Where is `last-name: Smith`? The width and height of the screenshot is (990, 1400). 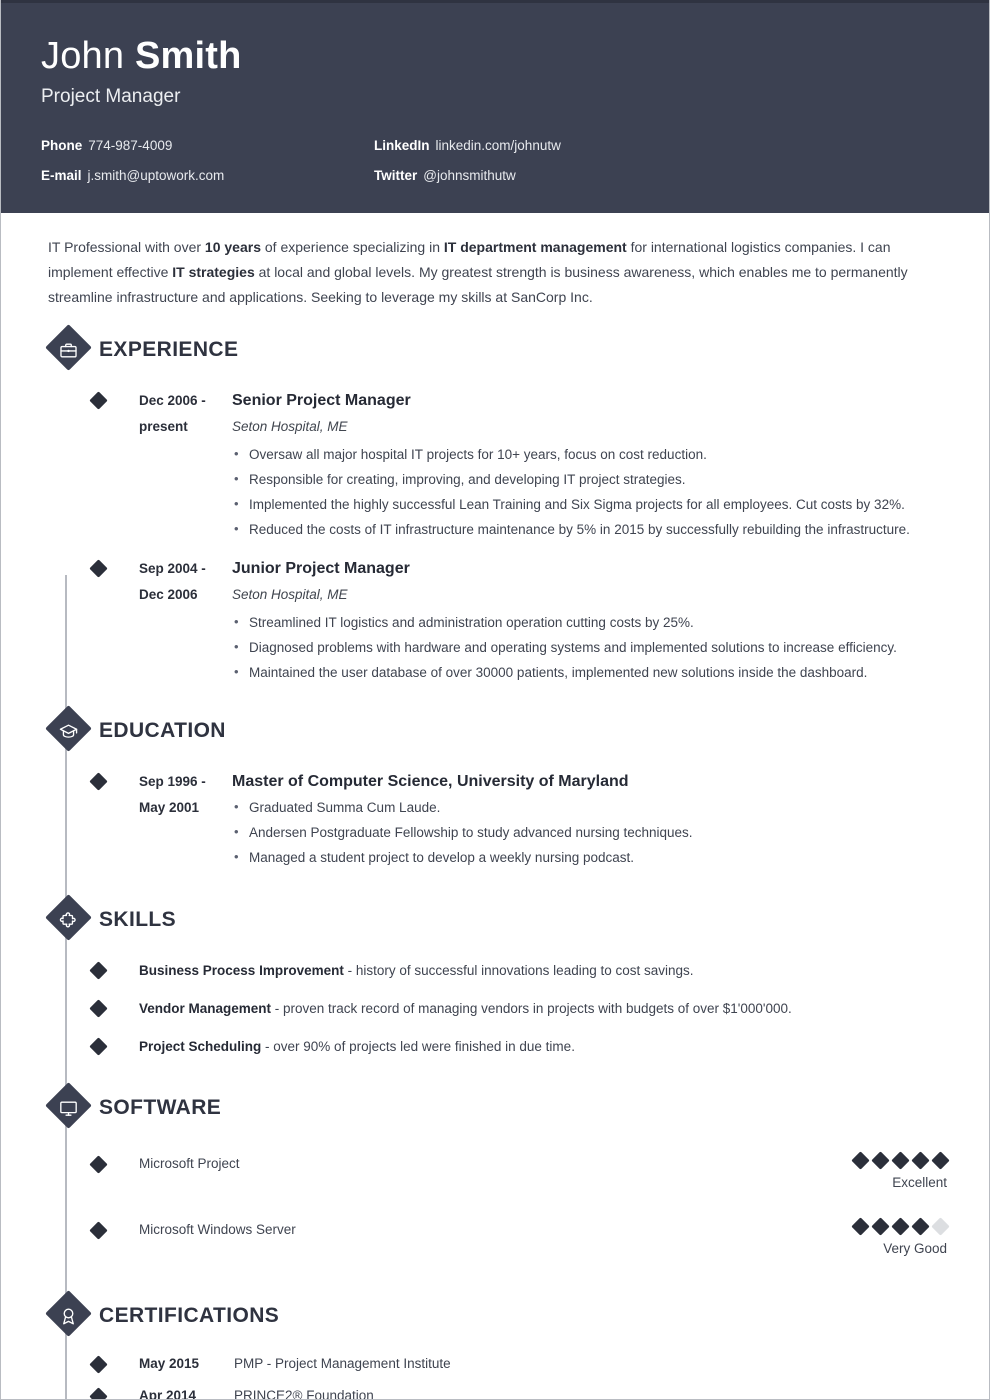
last-name: Smith is located at coordinates (188, 56).